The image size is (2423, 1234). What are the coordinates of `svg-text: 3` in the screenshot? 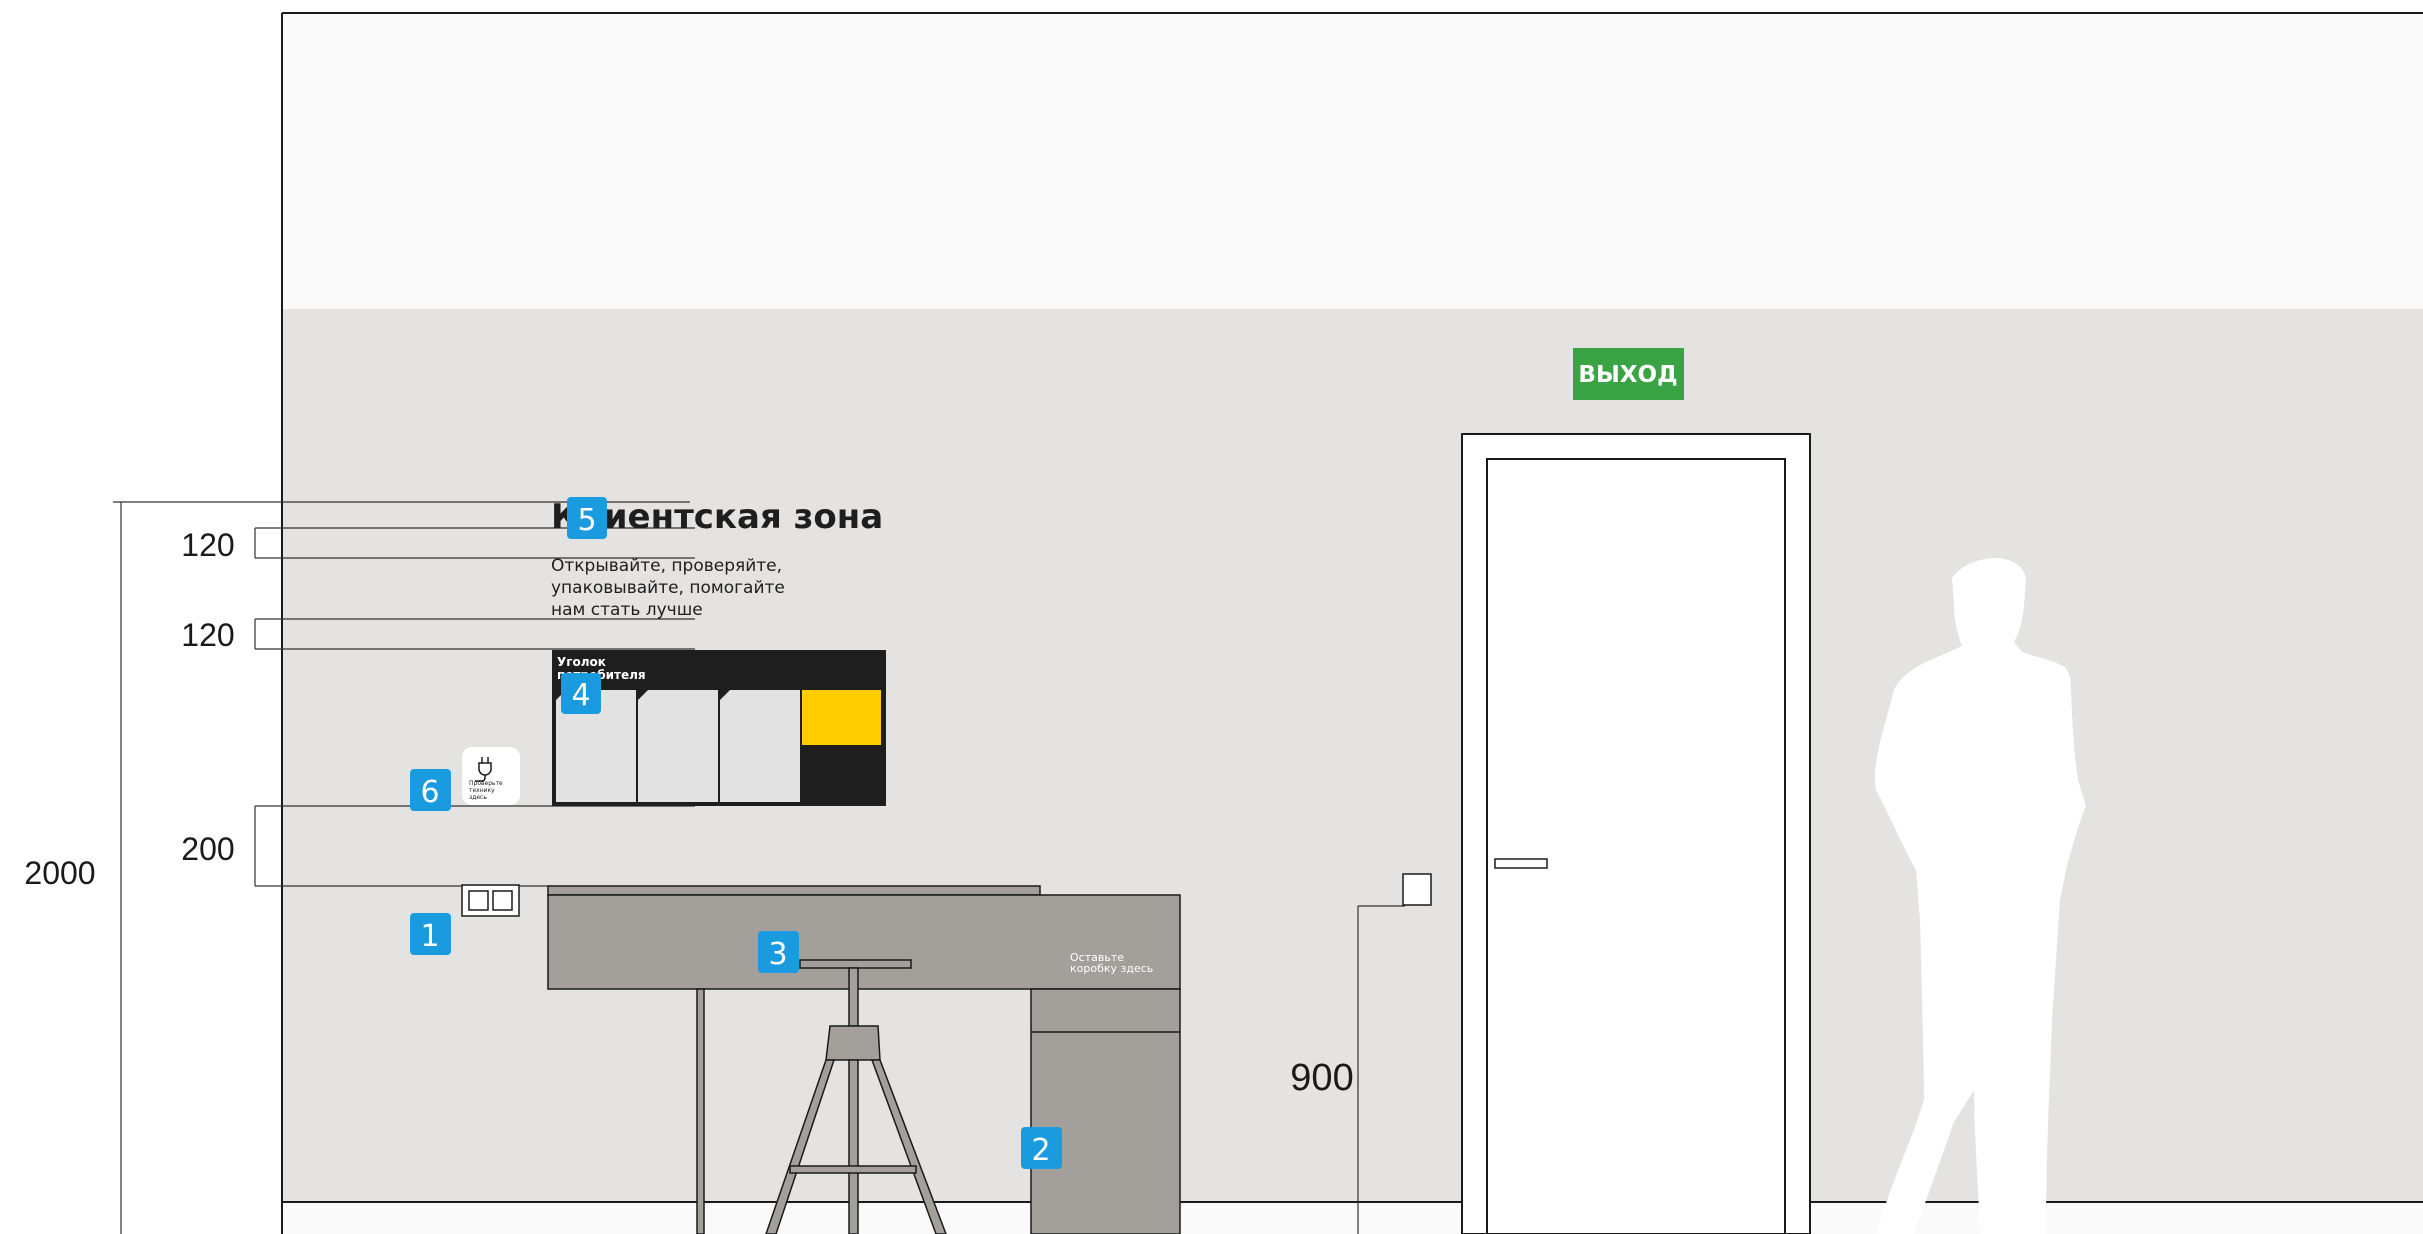 It's located at (777, 954).